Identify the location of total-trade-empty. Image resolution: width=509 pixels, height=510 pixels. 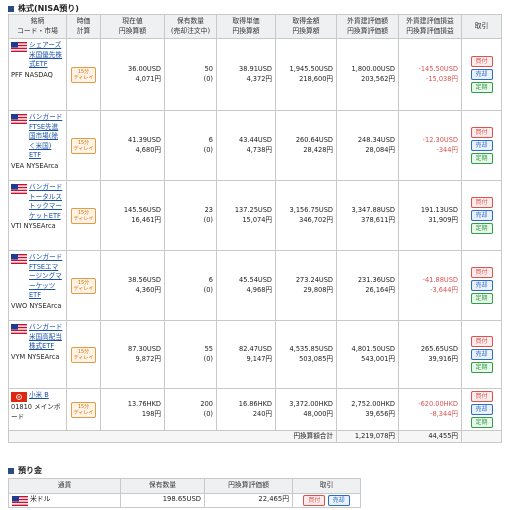
(481, 436).